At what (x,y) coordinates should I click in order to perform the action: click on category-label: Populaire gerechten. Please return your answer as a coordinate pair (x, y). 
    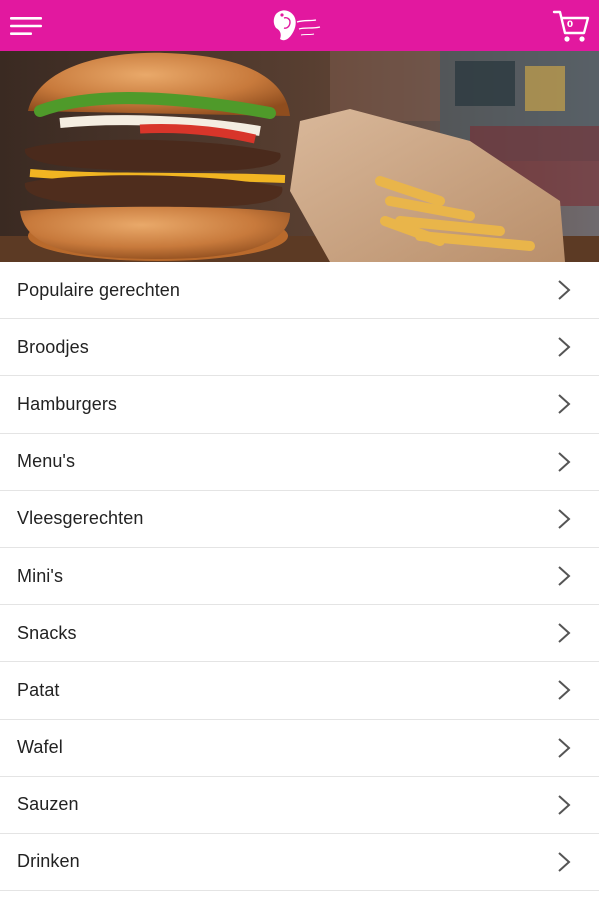
    Looking at the image, I should click on (99, 289).